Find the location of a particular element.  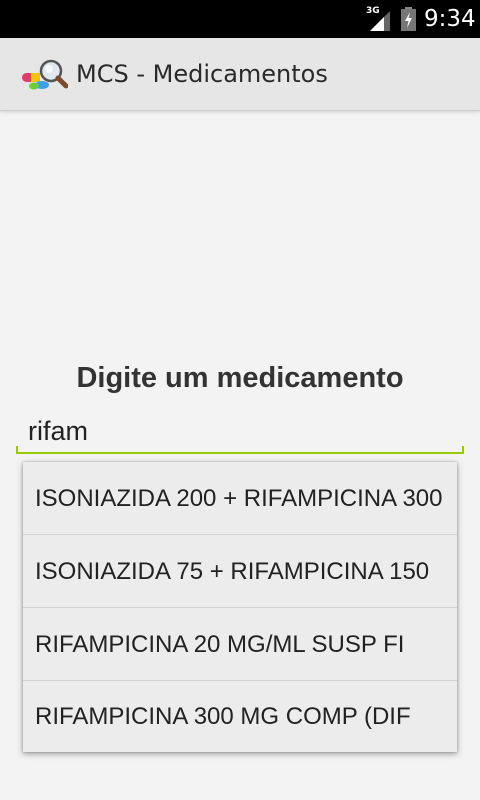

medication-search-input is located at coordinates (240, 432).